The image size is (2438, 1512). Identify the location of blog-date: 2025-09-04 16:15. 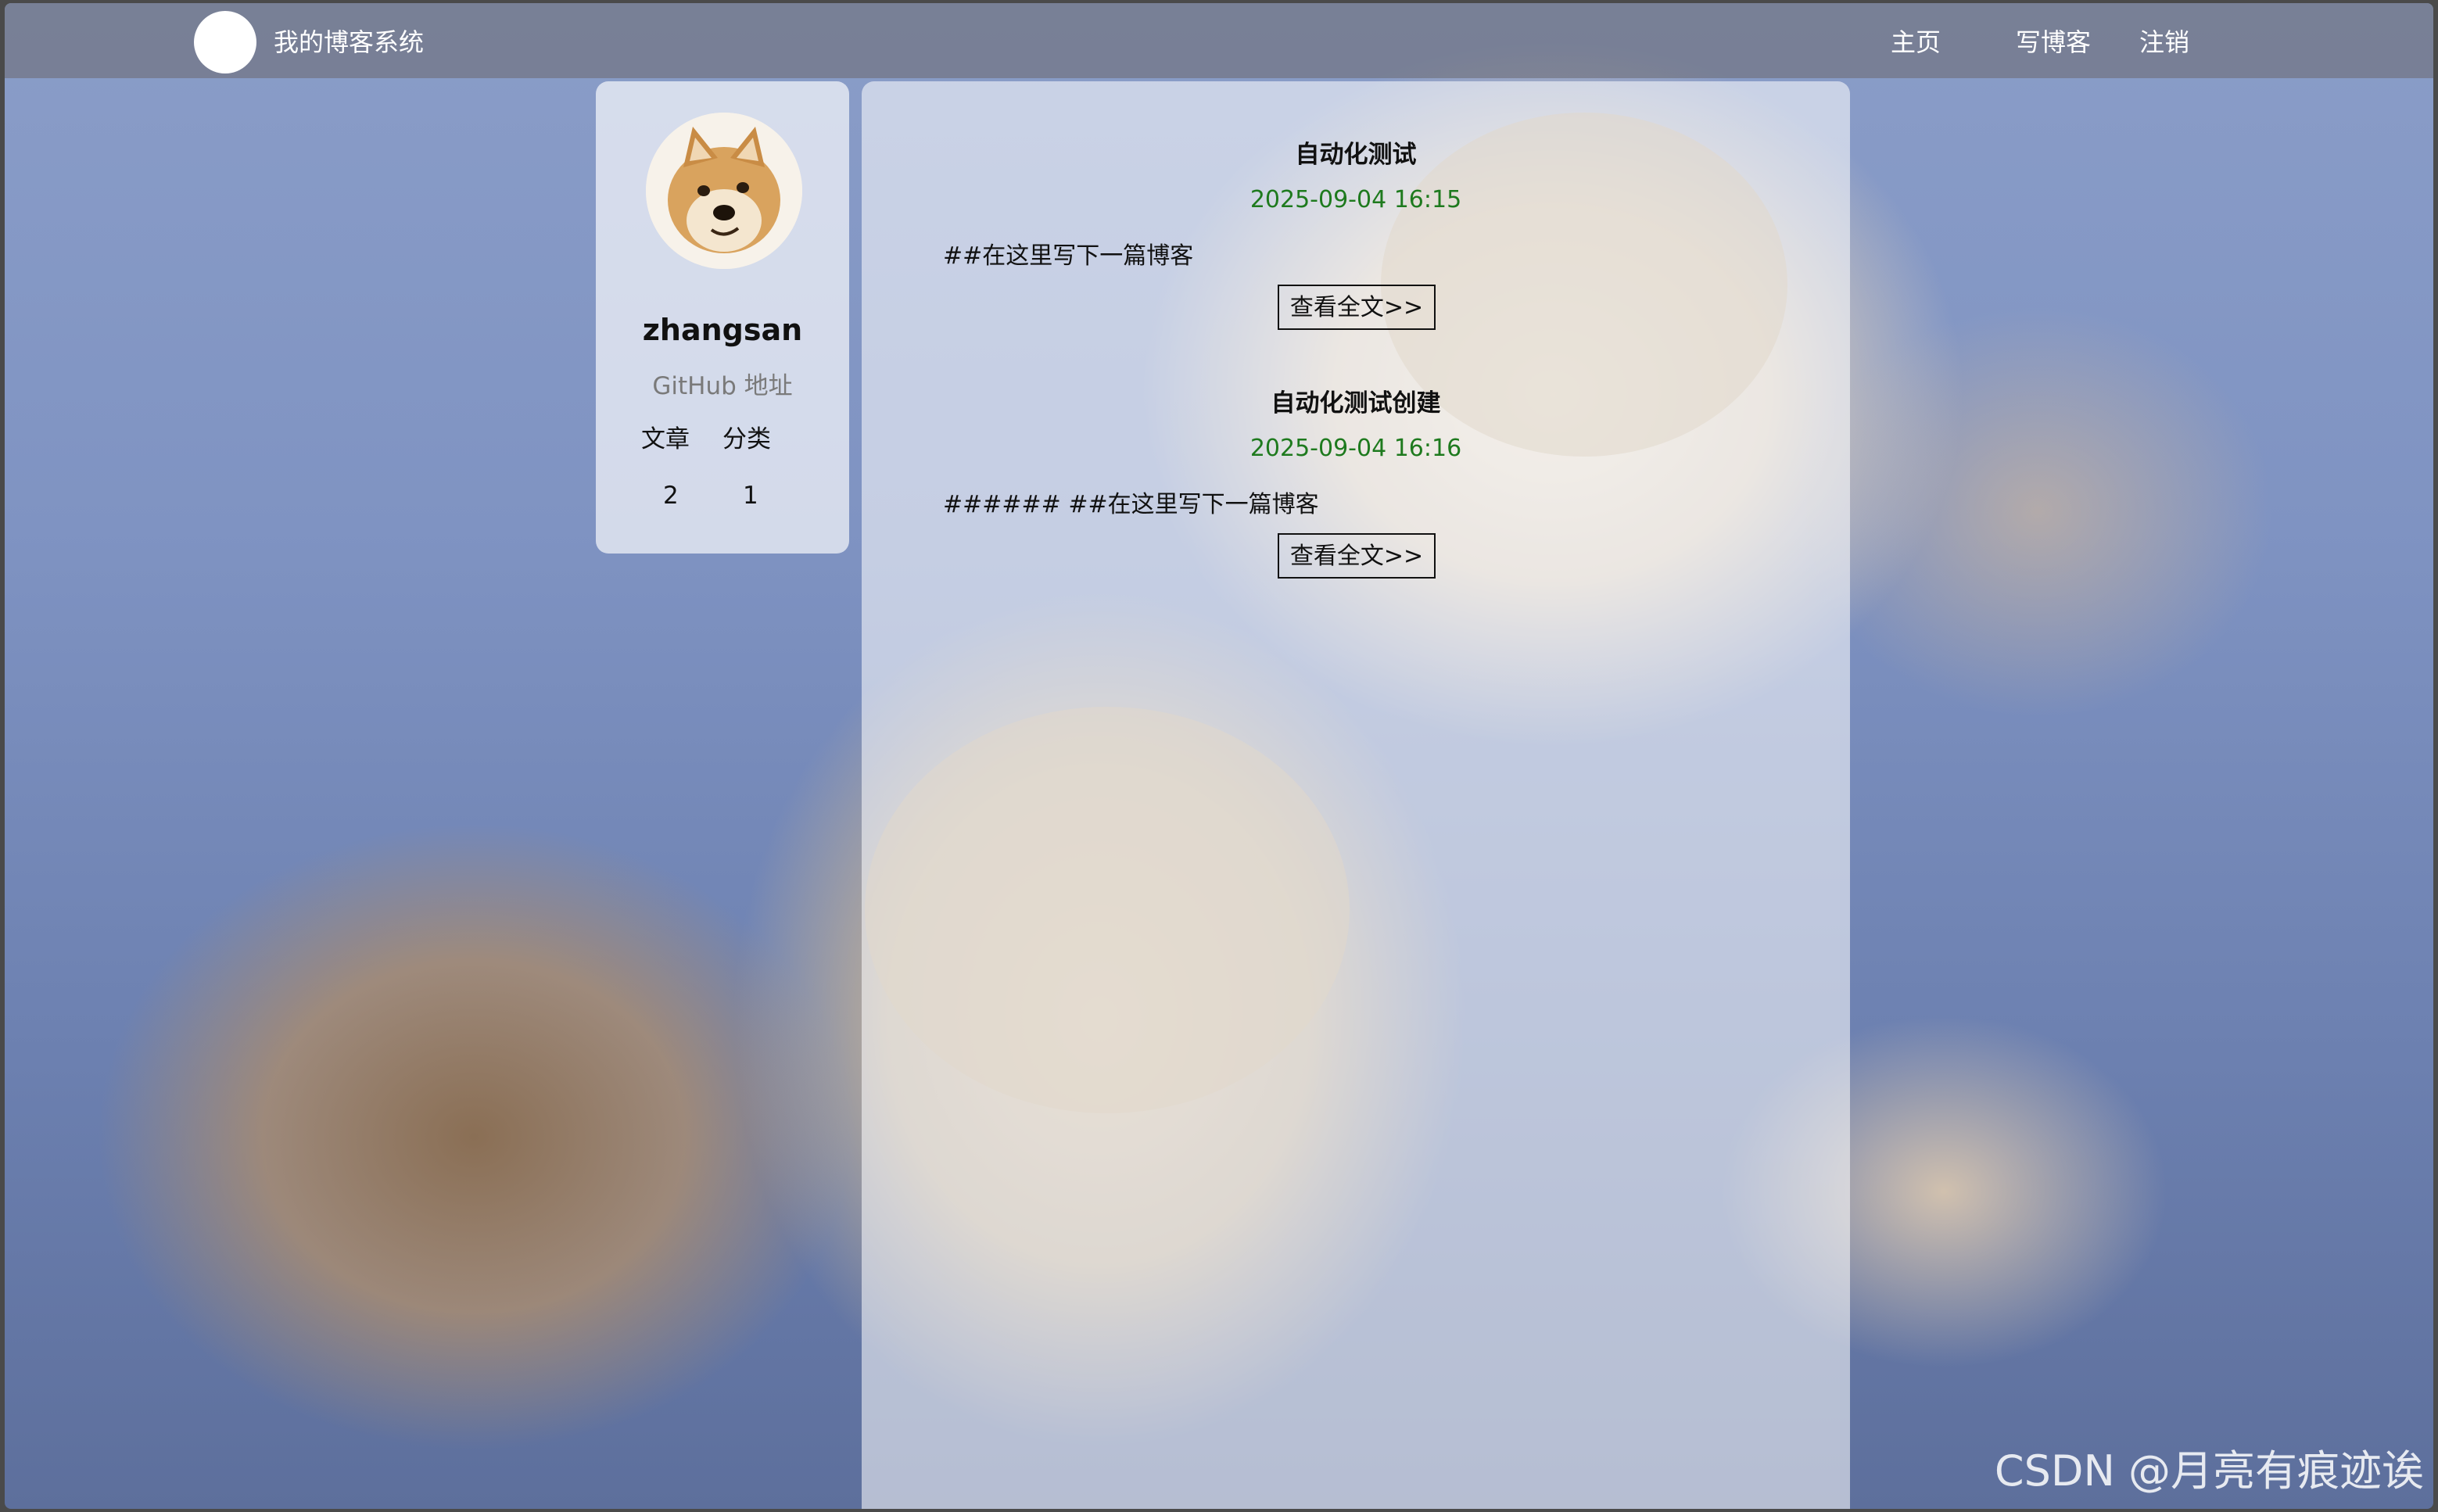
(1355, 199).